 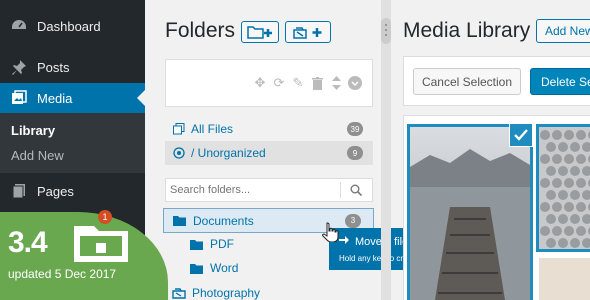 What do you see at coordinates (260, 83) in the screenshot?
I see `move-icon: ✥` at bounding box center [260, 83].